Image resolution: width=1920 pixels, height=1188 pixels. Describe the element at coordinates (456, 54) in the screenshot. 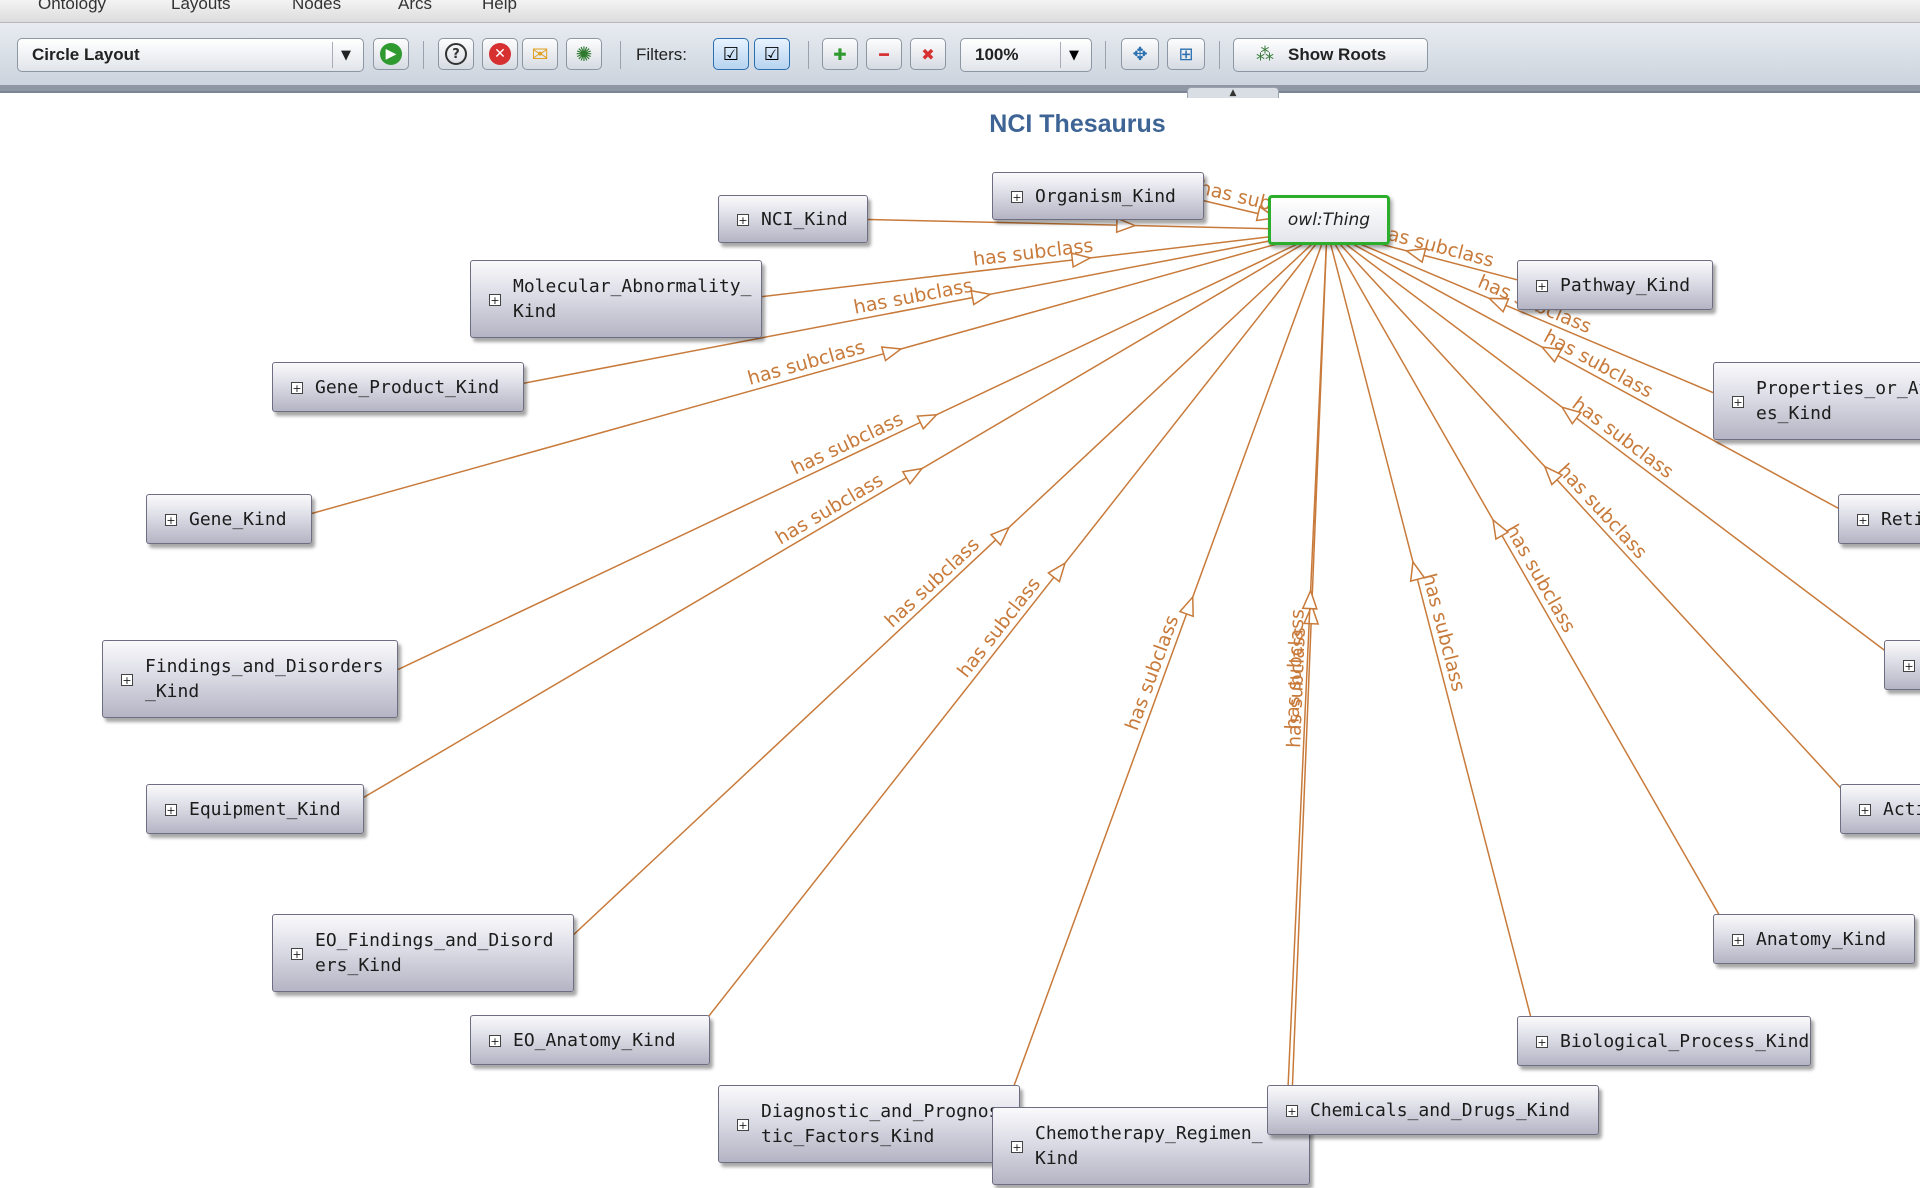

I see `help-button: ?` at that location.